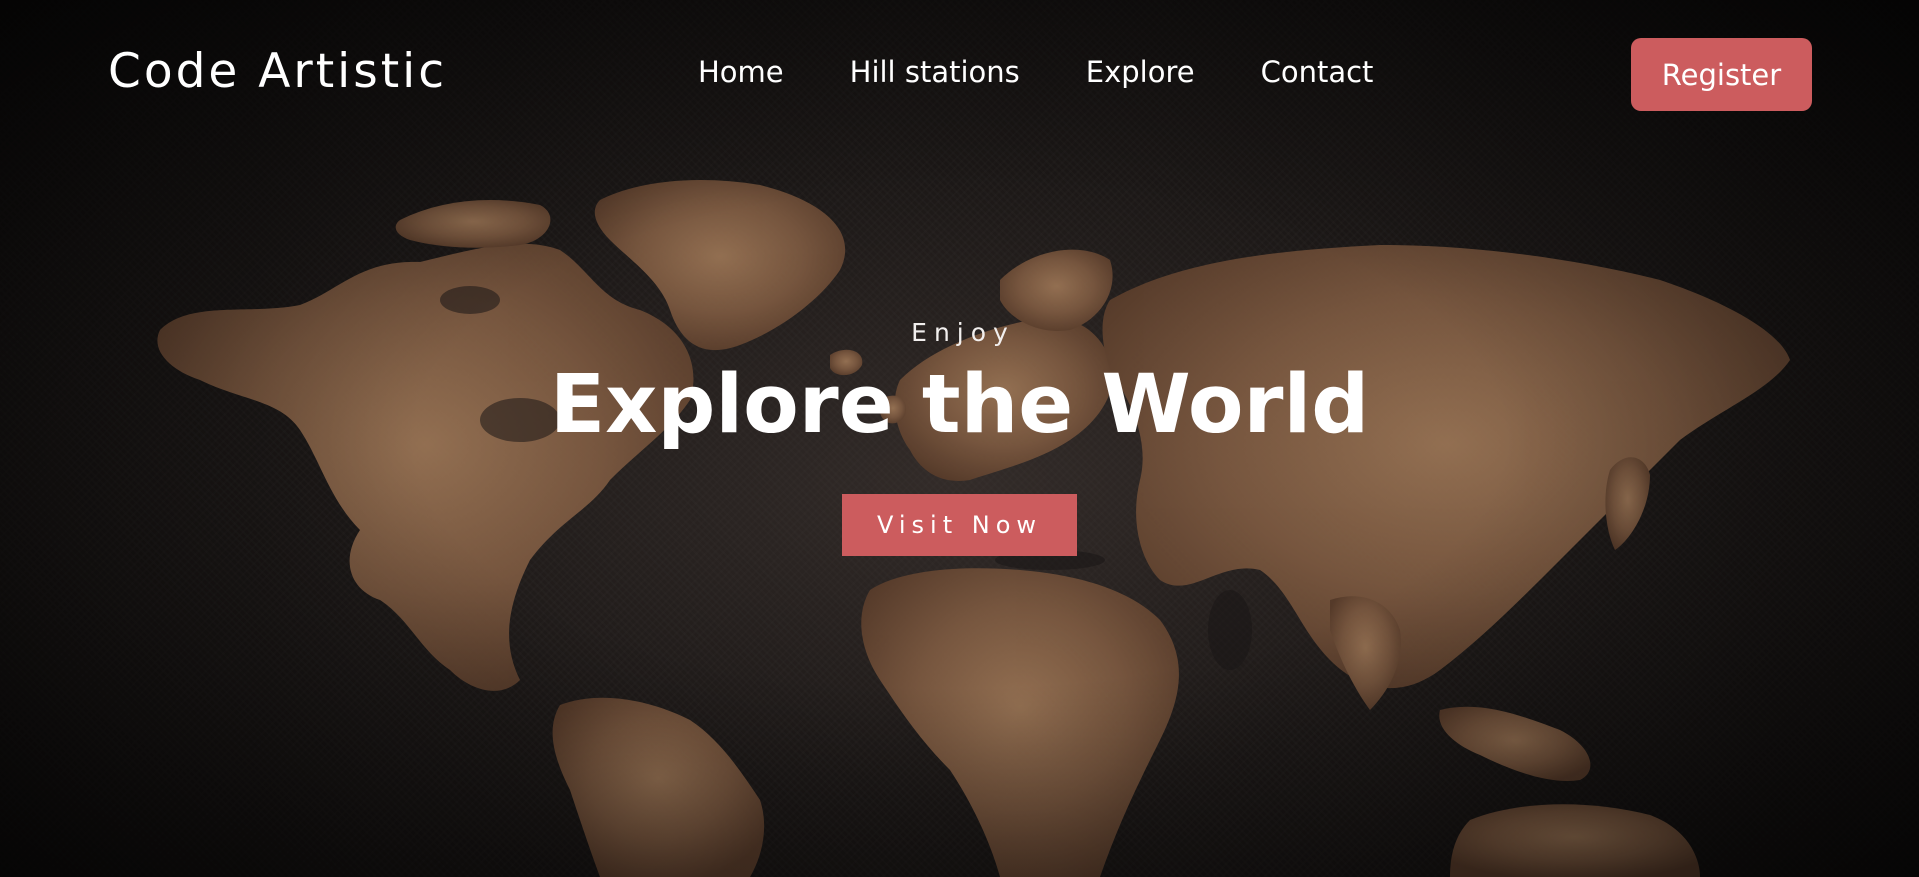  Describe the element at coordinates (963, 332) in the screenshot. I see `hero-kicker: Enjoy` at that location.